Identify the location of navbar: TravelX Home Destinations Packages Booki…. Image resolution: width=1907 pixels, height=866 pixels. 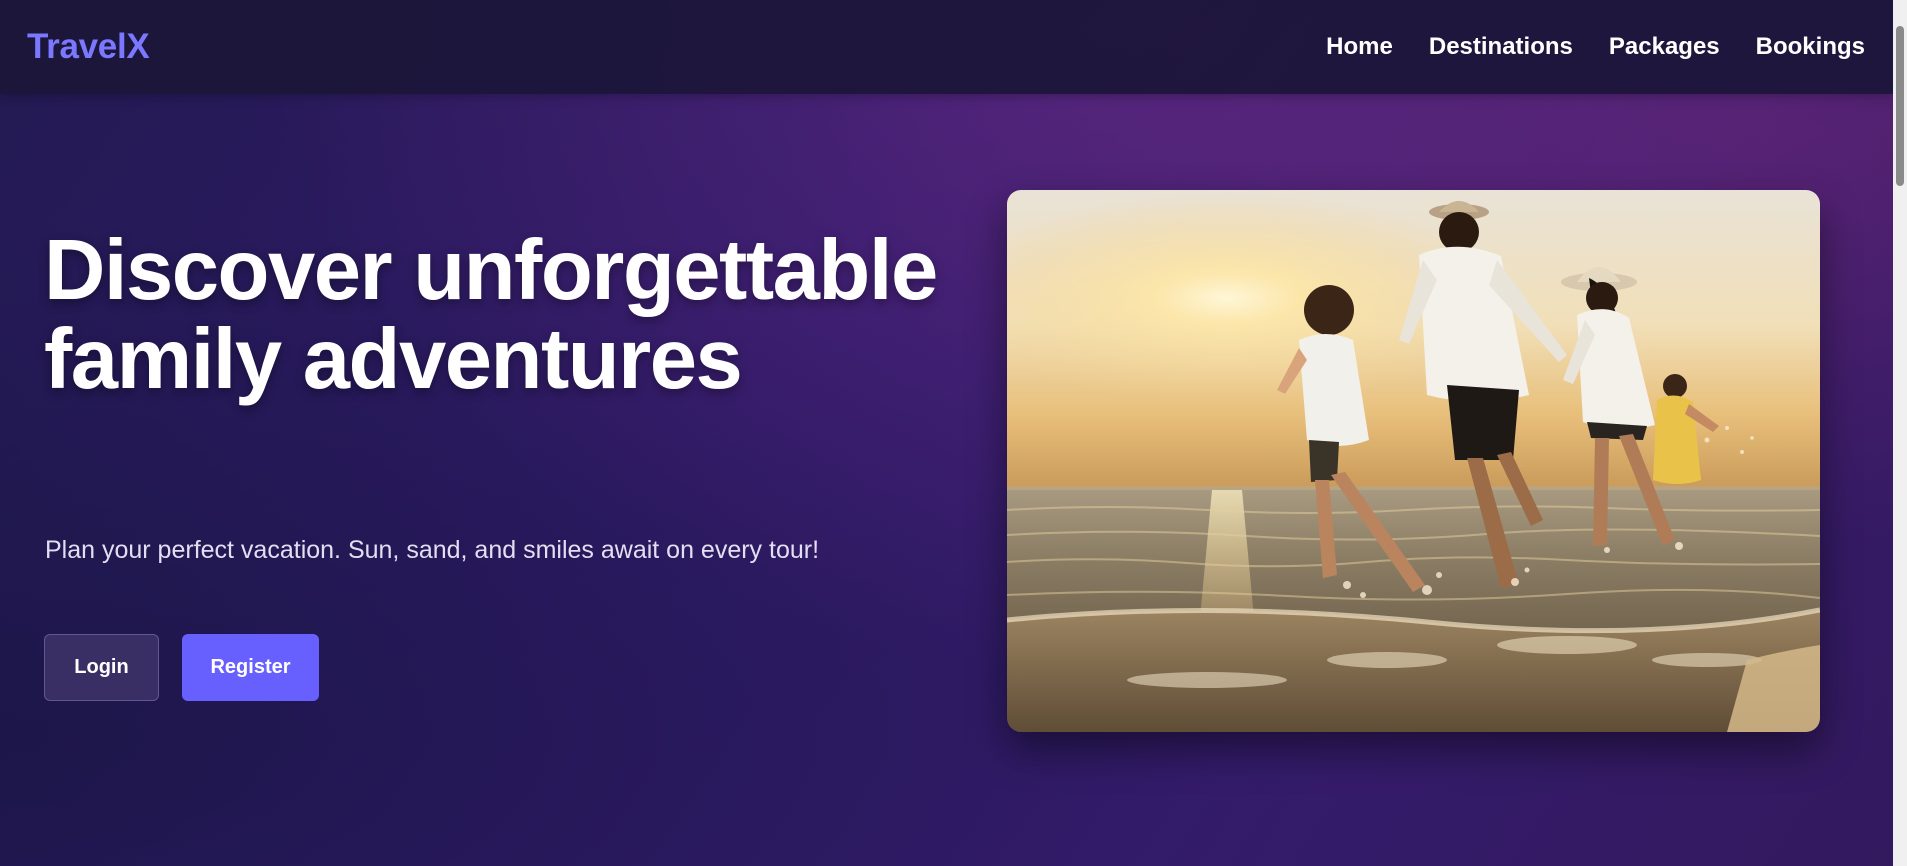
(946, 47).